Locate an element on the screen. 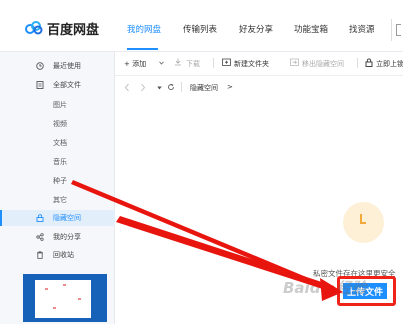 This screenshot has width=403, height=324. download-icon is located at coordinates (178, 62).